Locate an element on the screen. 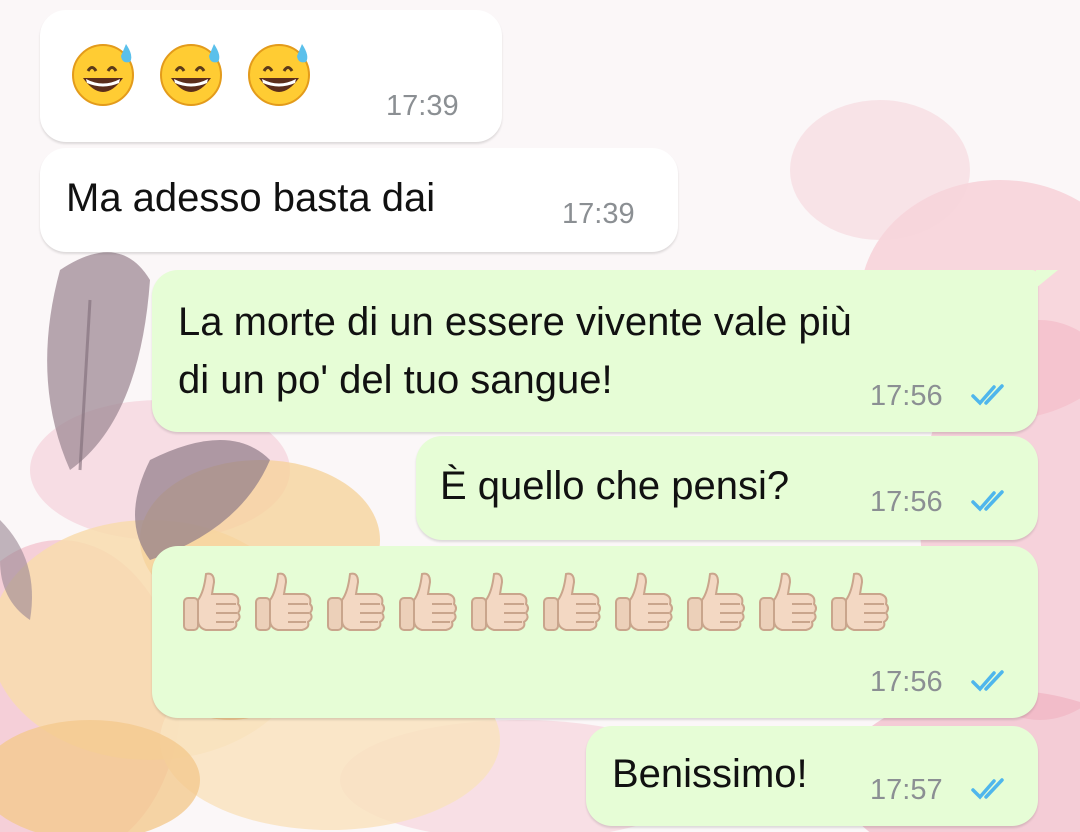 The width and height of the screenshot is (1080, 832). incoming-message-bubble: 17:39 is located at coordinates (271, 76).